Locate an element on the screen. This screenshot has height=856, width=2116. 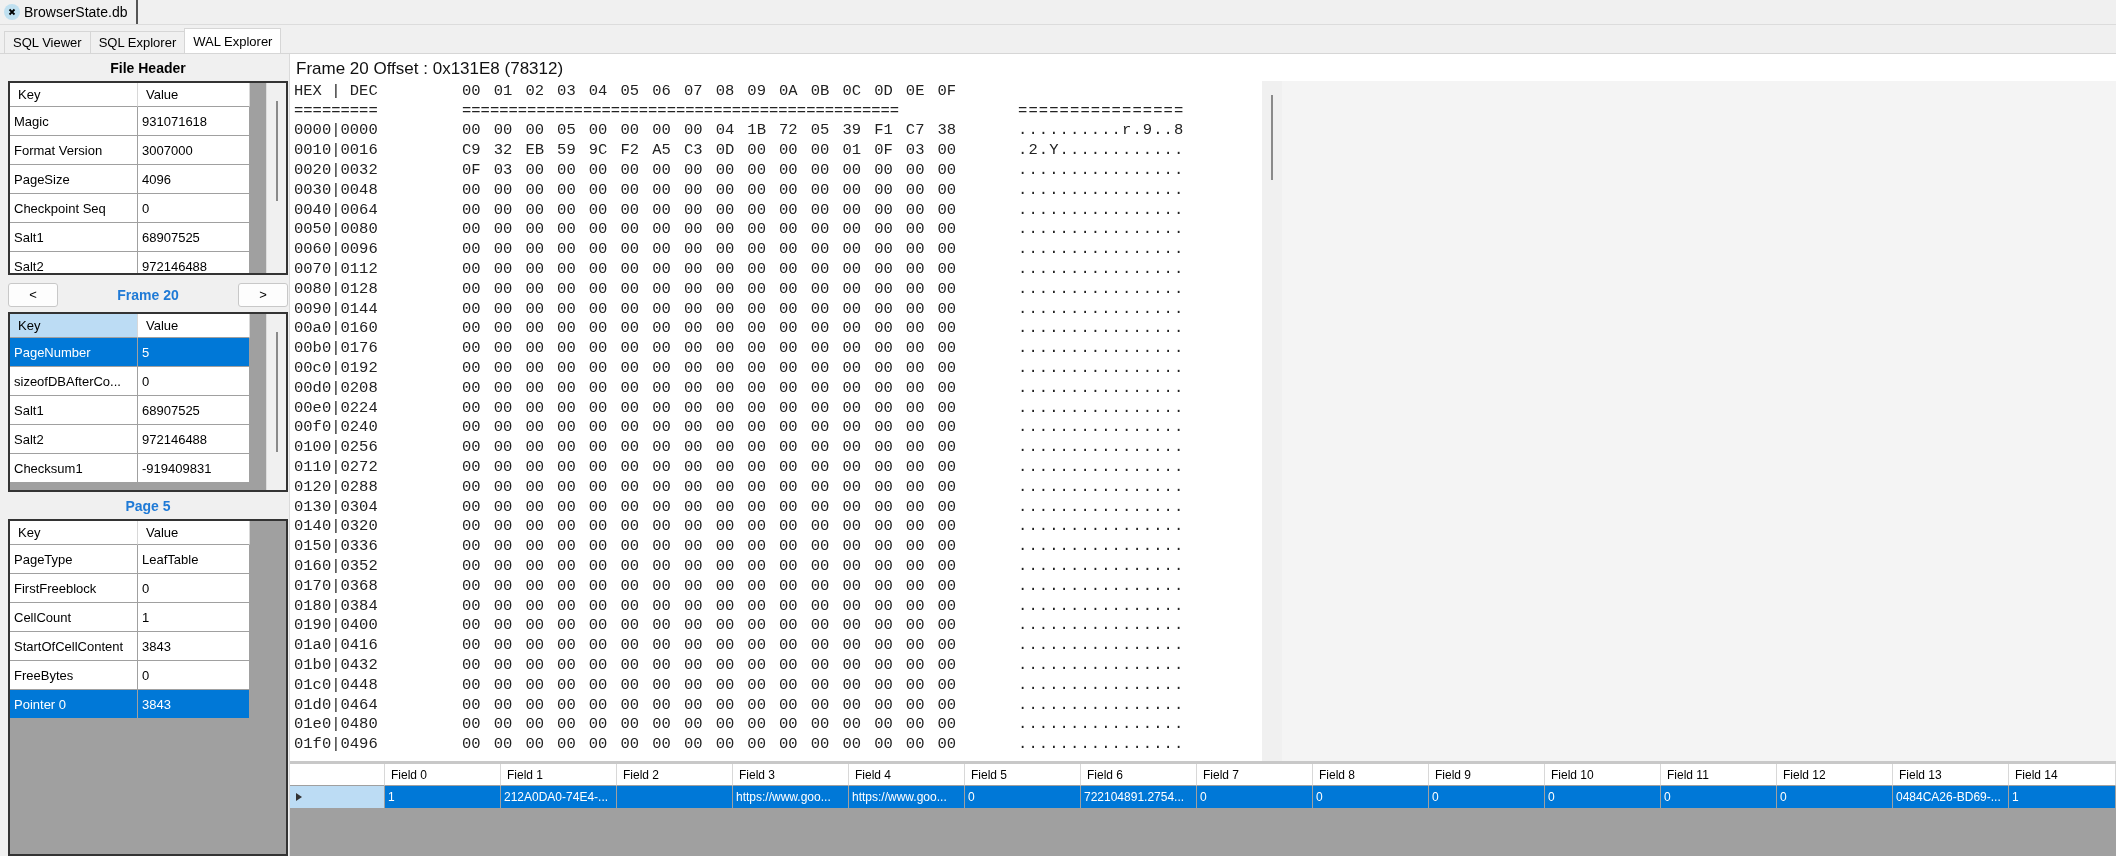
value-cell: 5 is located at coordinates (194, 352).